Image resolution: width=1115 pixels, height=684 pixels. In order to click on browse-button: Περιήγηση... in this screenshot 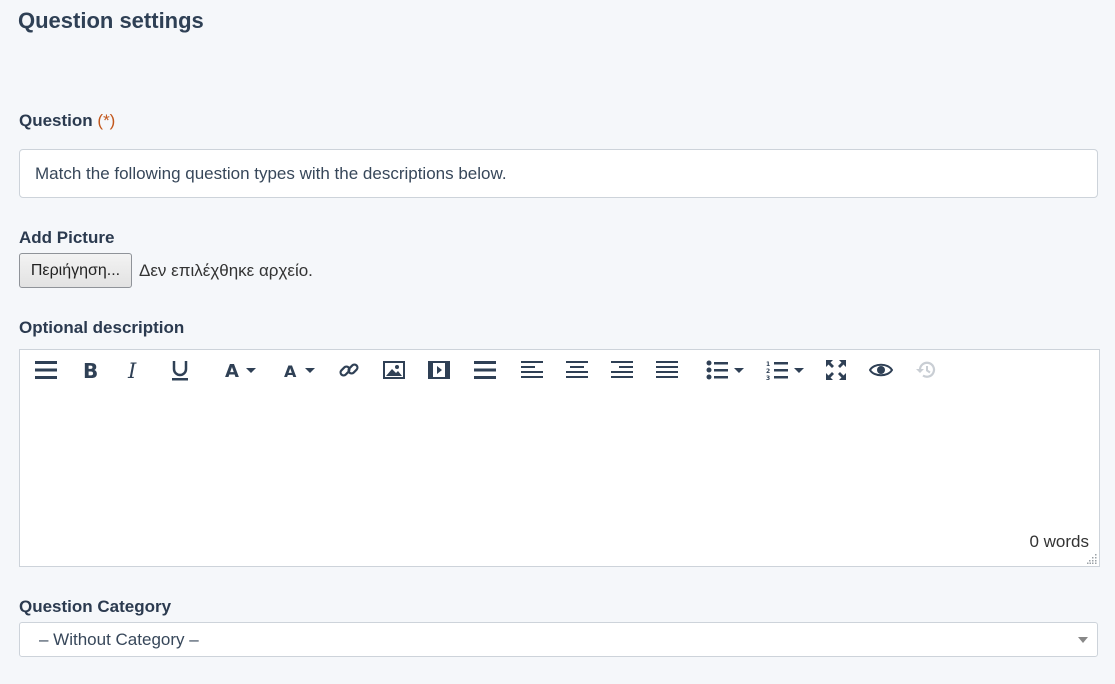, I will do `click(75, 270)`.